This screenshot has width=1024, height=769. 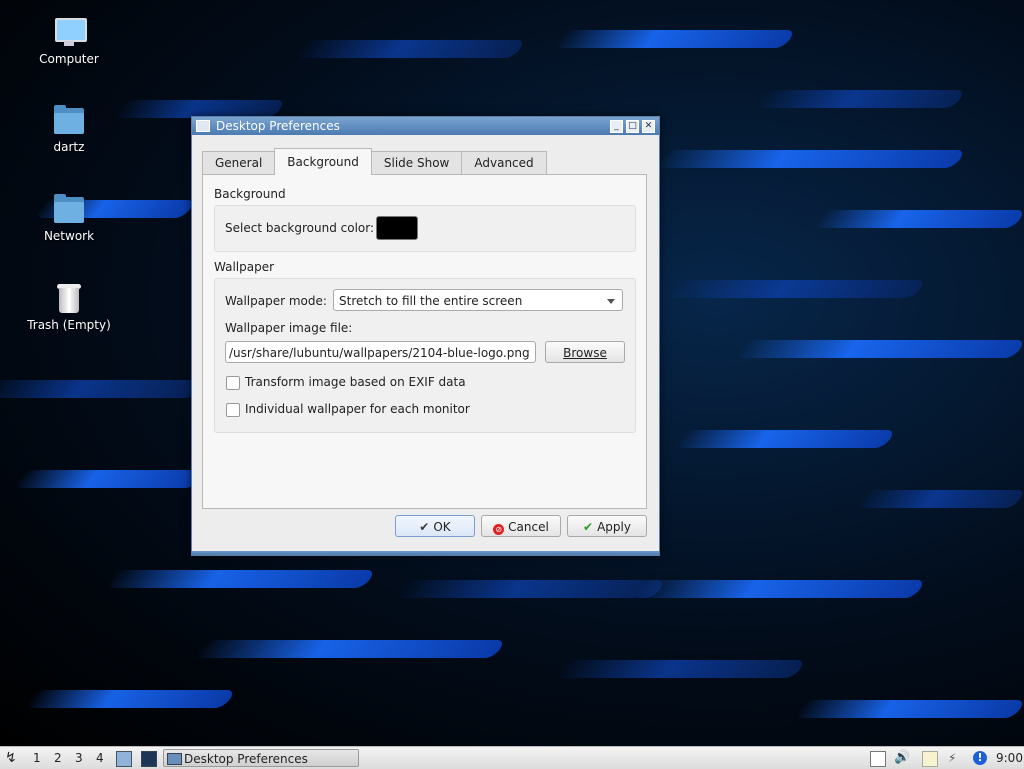 I want to click on desktop-icon-trash: Trash (Empty), so click(x=69, y=307).